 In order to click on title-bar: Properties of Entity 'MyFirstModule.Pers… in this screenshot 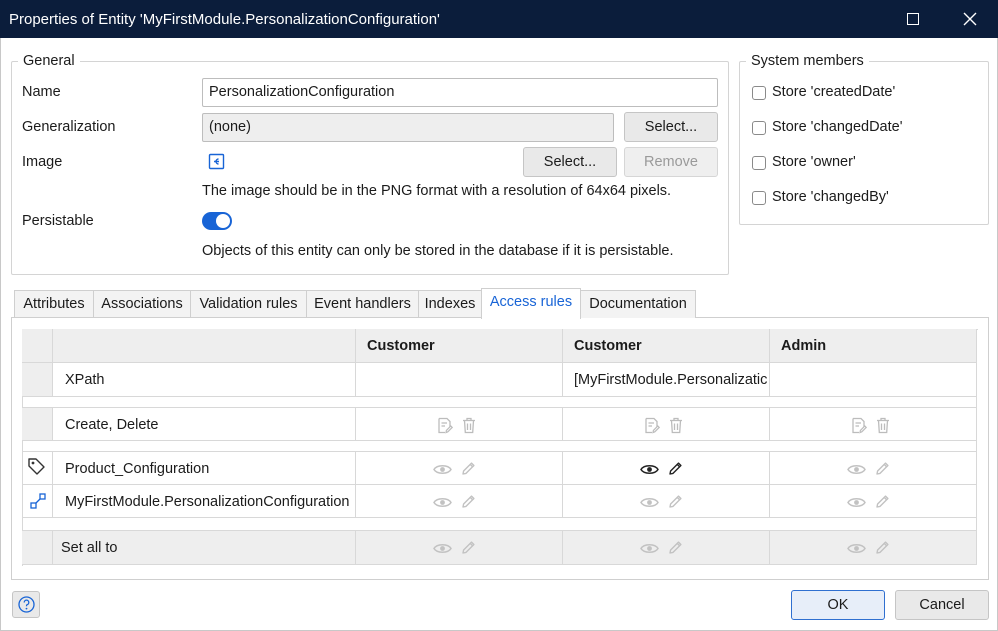, I will do `click(499, 19)`.